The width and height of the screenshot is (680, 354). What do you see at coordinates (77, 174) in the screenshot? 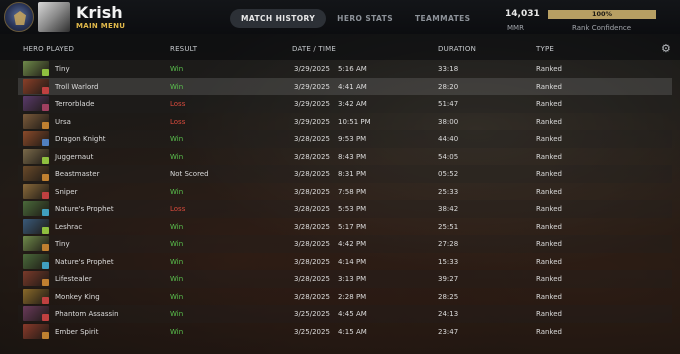
I see `hero-name: Beastmaster` at bounding box center [77, 174].